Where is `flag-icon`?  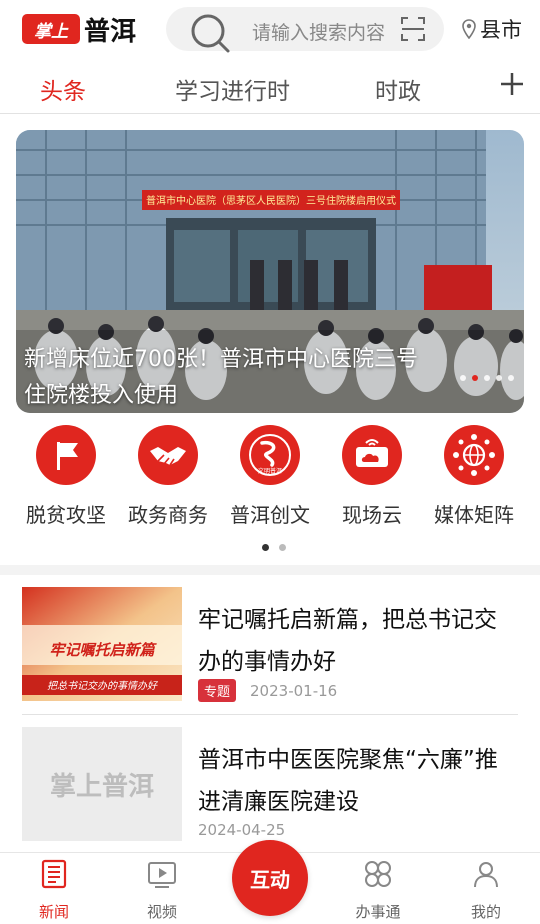
flag-icon is located at coordinates (66, 455).